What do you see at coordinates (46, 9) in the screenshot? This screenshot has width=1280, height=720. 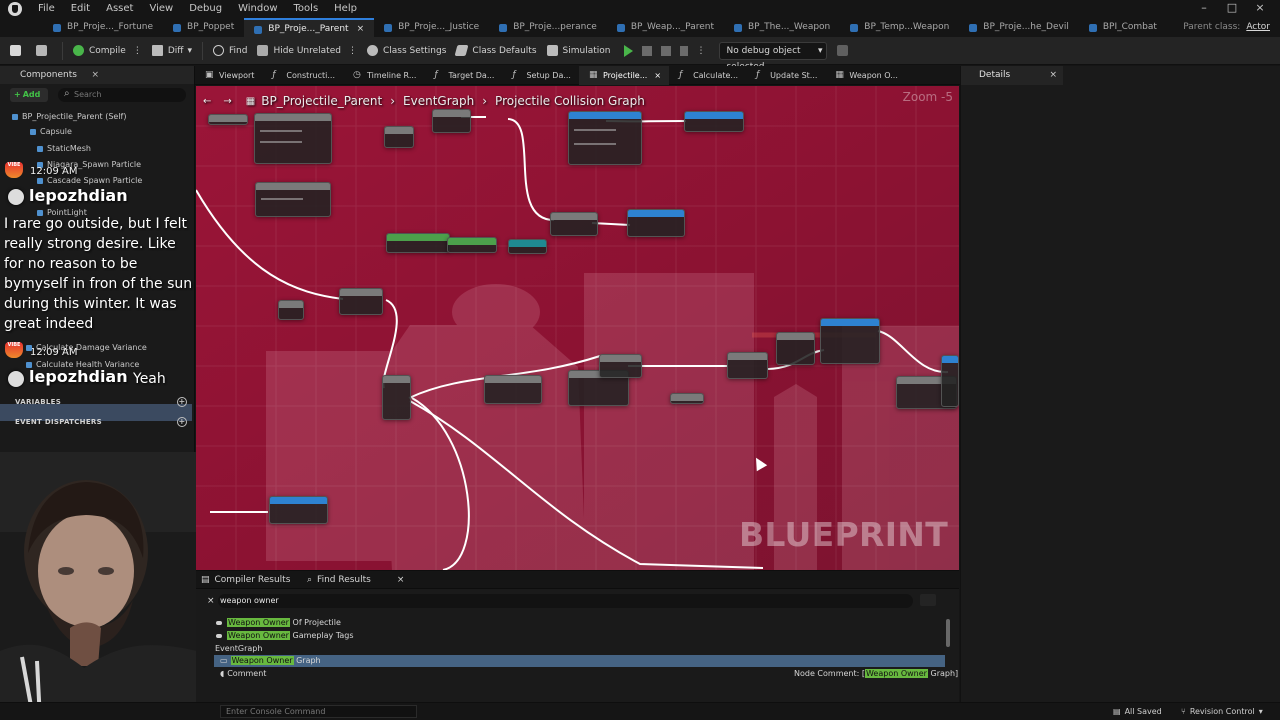 I see `menu-file: File` at bounding box center [46, 9].